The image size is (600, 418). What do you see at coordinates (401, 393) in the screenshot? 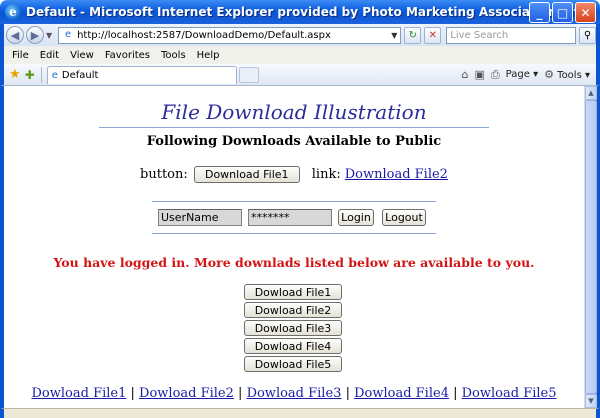
I see `dowload-file4-link: Dowload File4` at bounding box center [401, 393].